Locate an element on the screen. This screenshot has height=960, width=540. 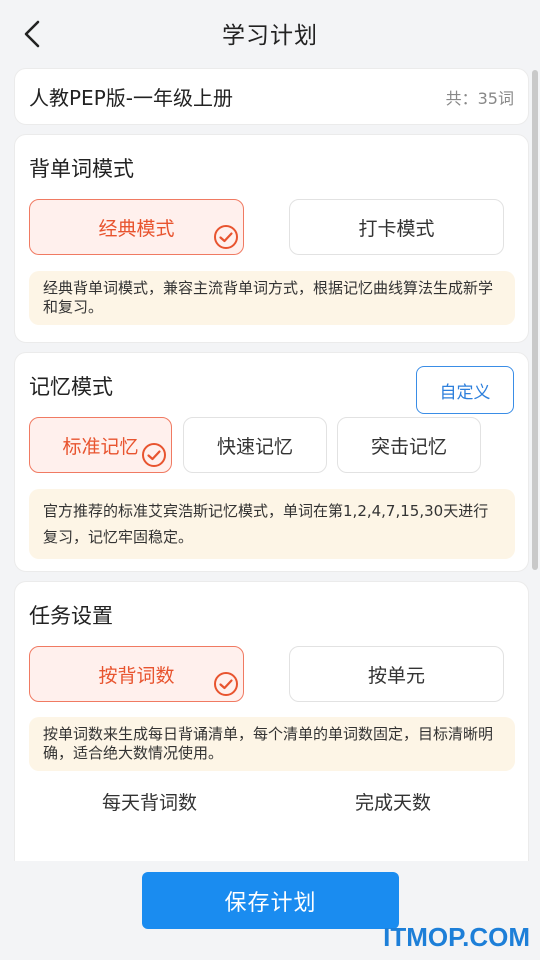
scrollbar is located at coordinates (535, 320).